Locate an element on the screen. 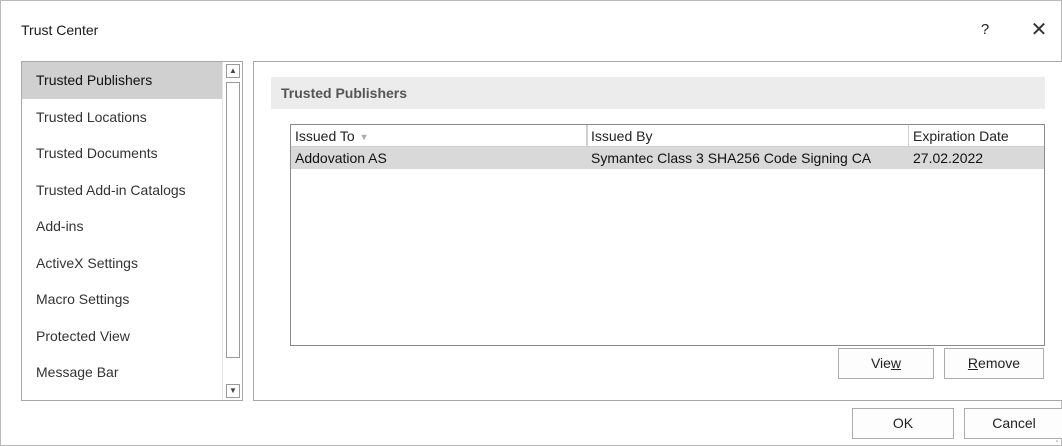  nav-item-activex-settings: ActiveX Settings is located at coordinates (122, 263).